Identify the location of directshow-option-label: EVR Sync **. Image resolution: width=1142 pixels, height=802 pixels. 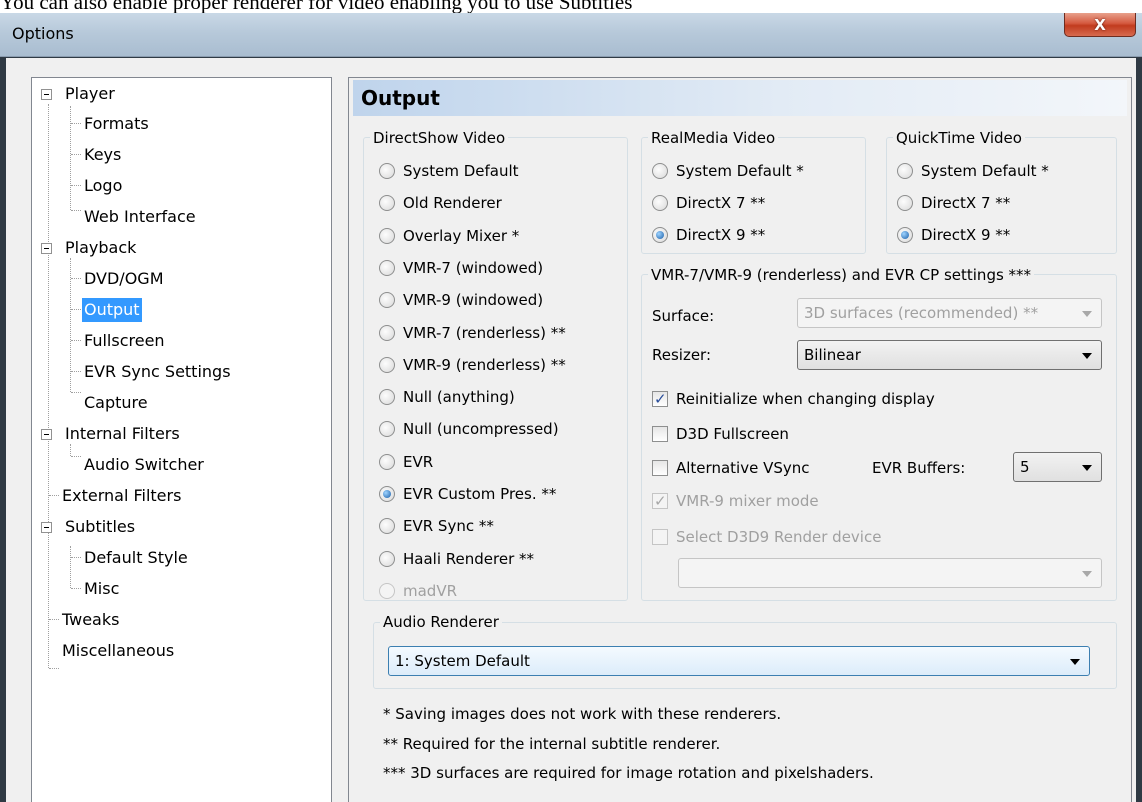
(448, 526).